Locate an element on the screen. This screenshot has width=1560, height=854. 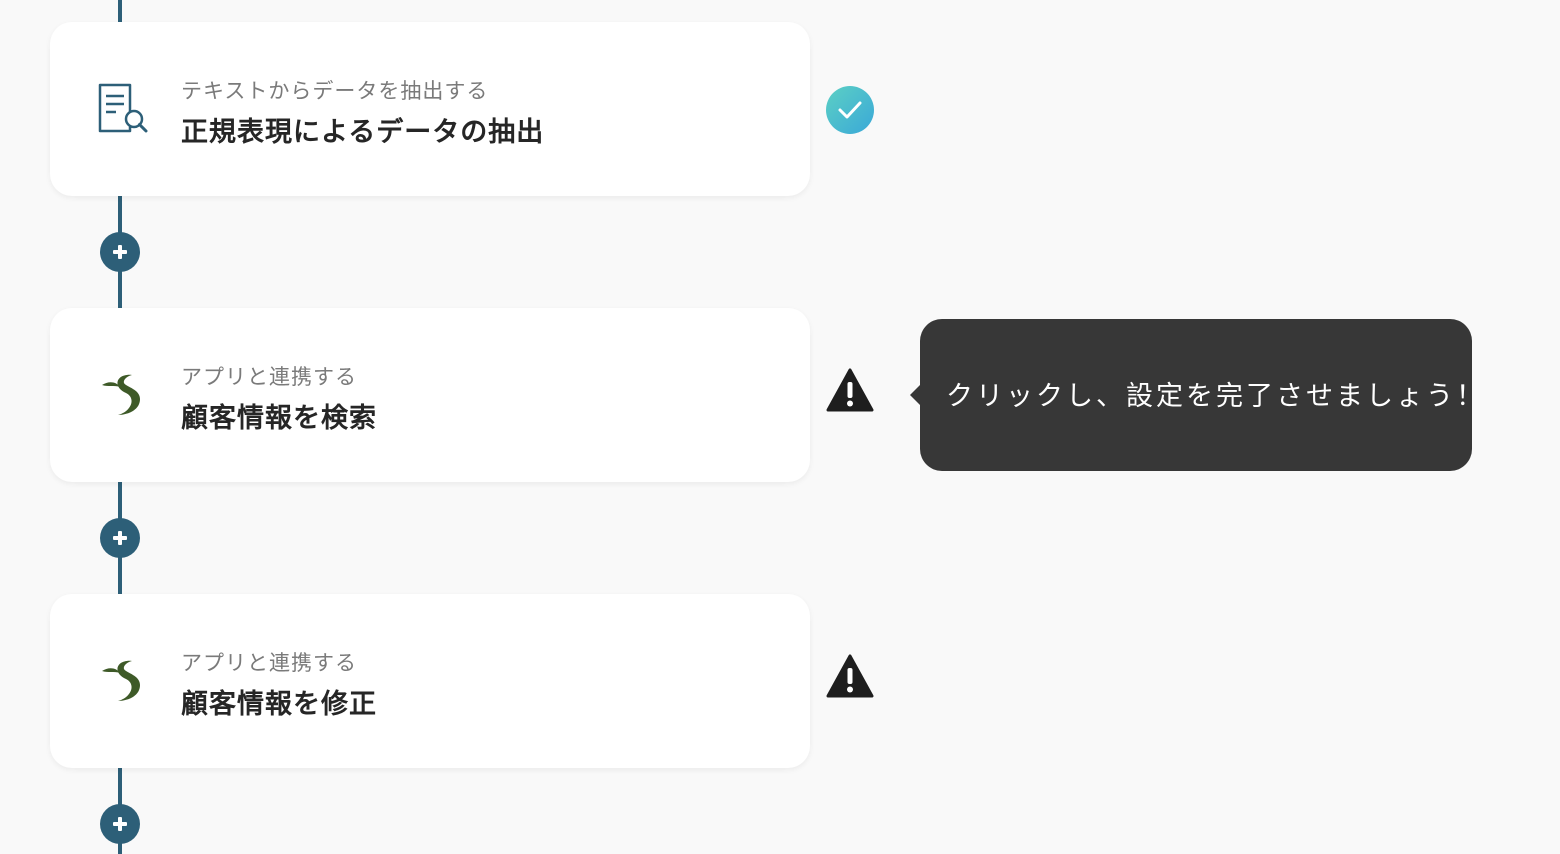
flow-connector is located at coordinates (120, 11).